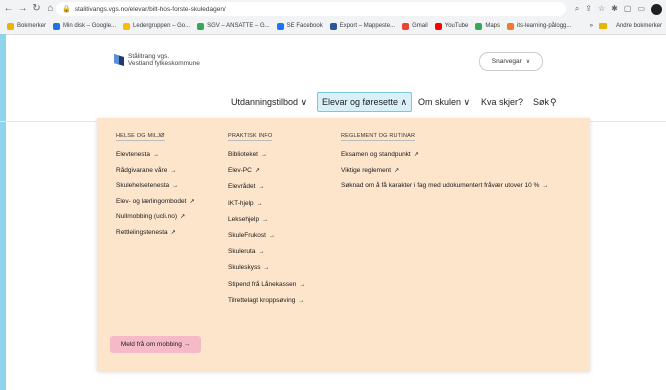 Image resolution: width=666 pixels, height=390 pixels. Describe the element at coordinates (150, 217) in the screenshot. I see `menu-link: Nullmobbing (ucli.no) ↗` at that location.